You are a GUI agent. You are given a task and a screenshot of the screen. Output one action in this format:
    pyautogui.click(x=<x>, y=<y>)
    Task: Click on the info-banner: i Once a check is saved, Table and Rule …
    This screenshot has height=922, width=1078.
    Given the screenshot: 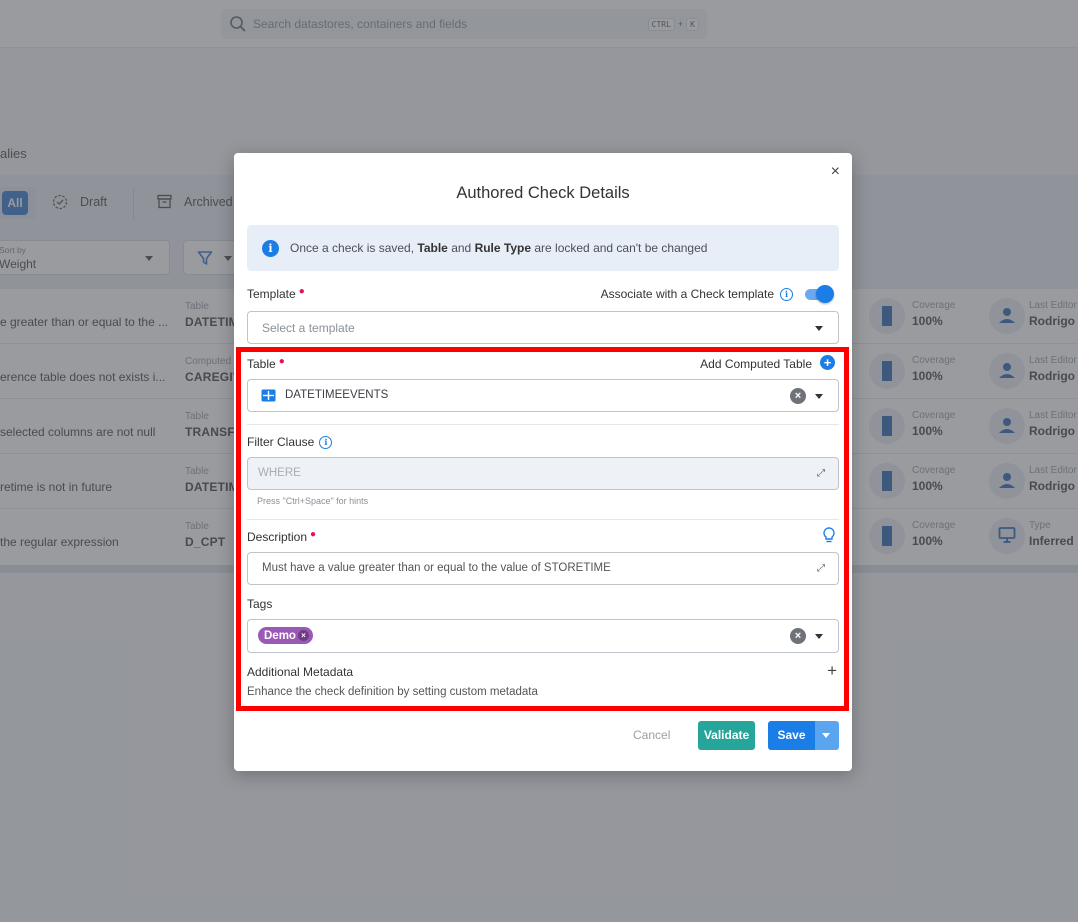 What is the action you would take?
    pyautogui.click(x=543, y=248)
    